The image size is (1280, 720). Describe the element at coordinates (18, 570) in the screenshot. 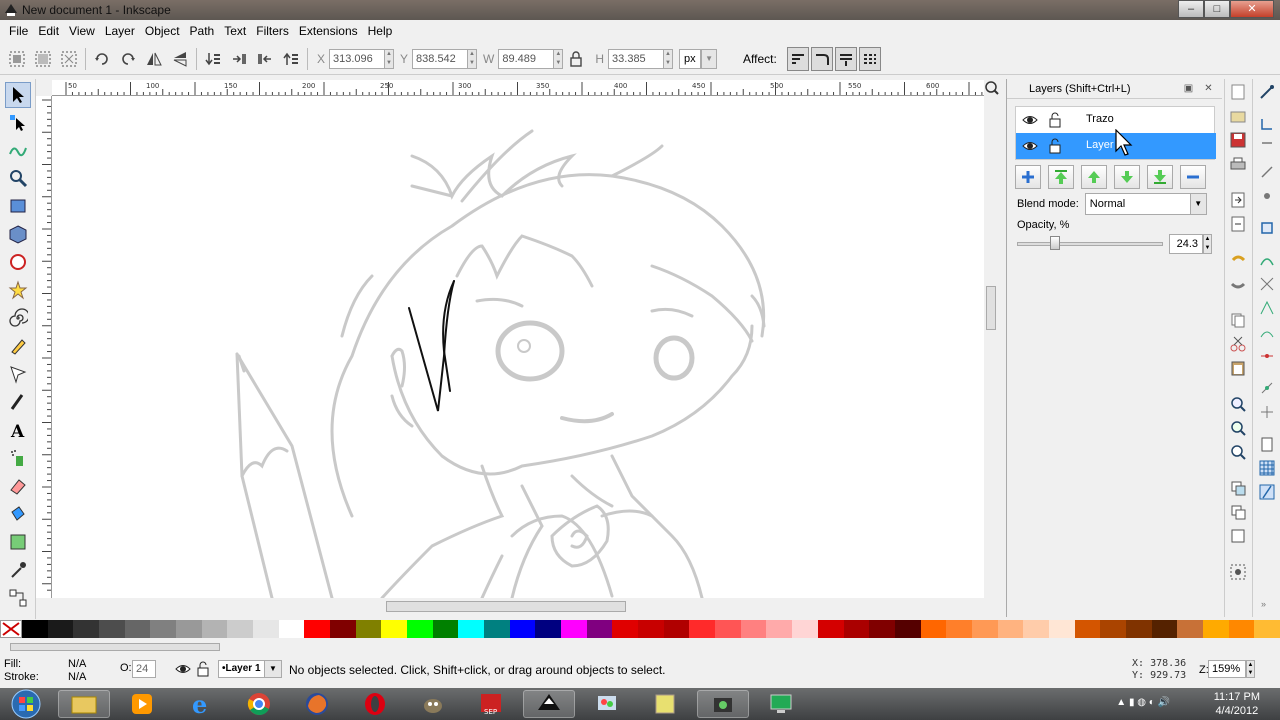

I see `dropper-tool` at that location.